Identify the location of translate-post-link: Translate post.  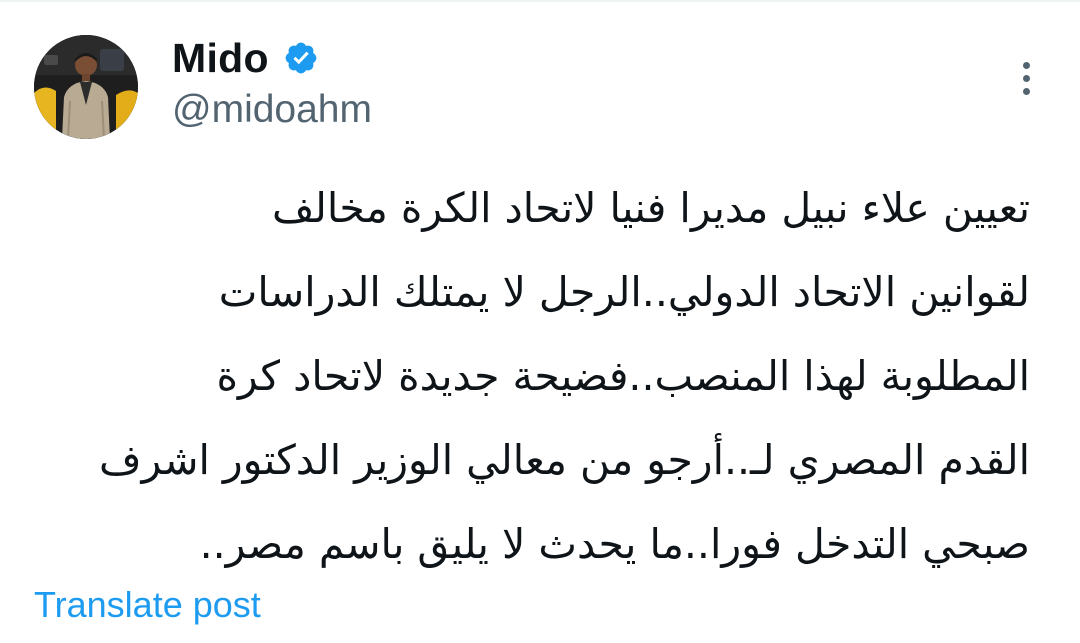
(147, 605).